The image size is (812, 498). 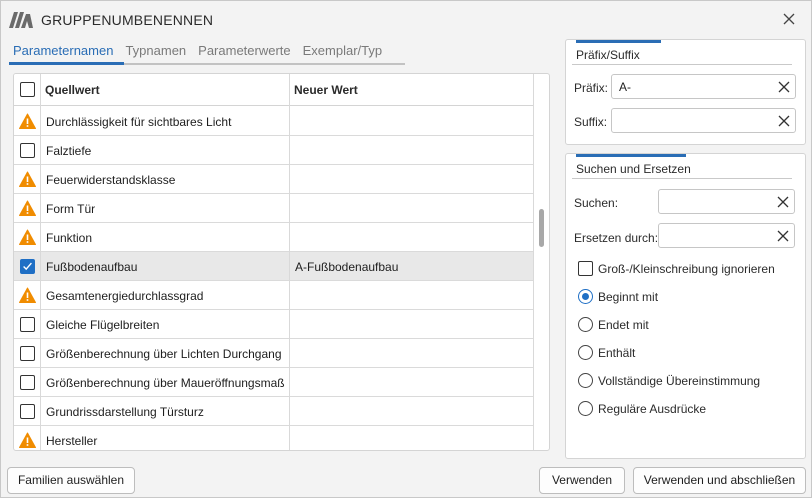 I want to click on prefix-value: A-, so click(x=625, y=87).